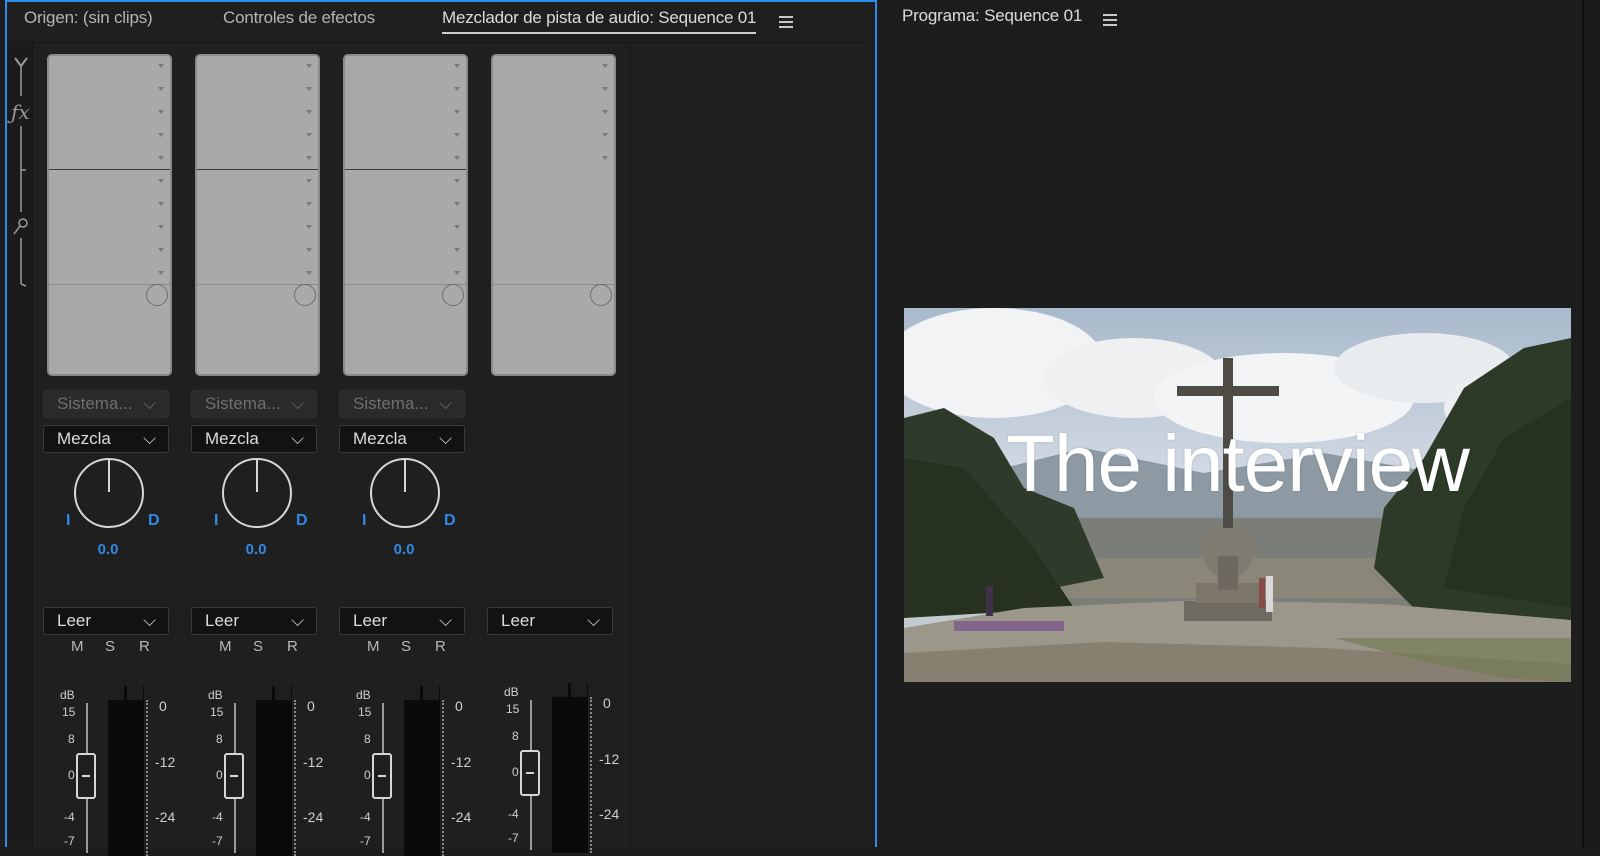 This screenshot has height=856, width=1600. What do you see at coordinates (461, 762) in the screenshot?
I see `meter-label: -12` at bounding box center [461, 762].